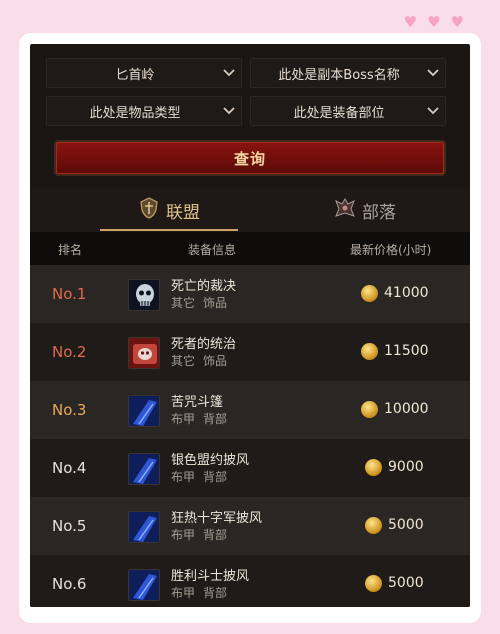 The image size is (500, 634). What do you see at coordinates (250, 158) in the screenshot?
I see `query-button: 查询` at bounding box center [250, 158].